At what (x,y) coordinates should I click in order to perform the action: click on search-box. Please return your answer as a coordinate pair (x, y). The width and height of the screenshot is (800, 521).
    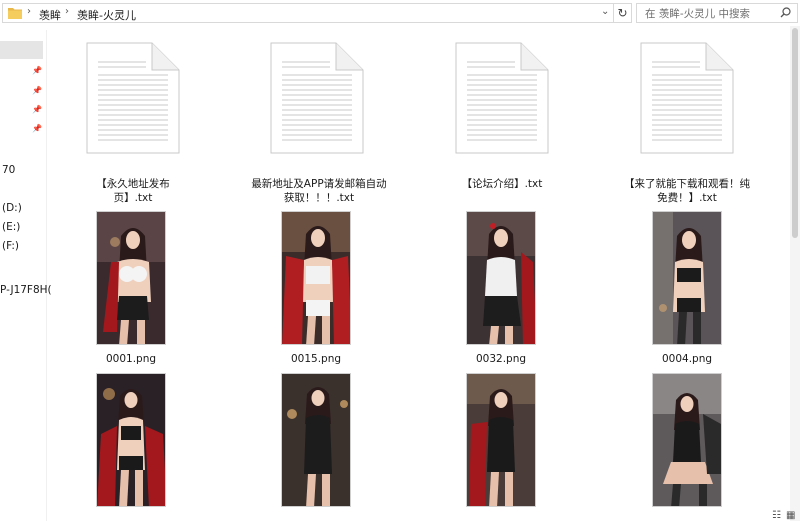
    Looking at the image, I should click on (717, 13).